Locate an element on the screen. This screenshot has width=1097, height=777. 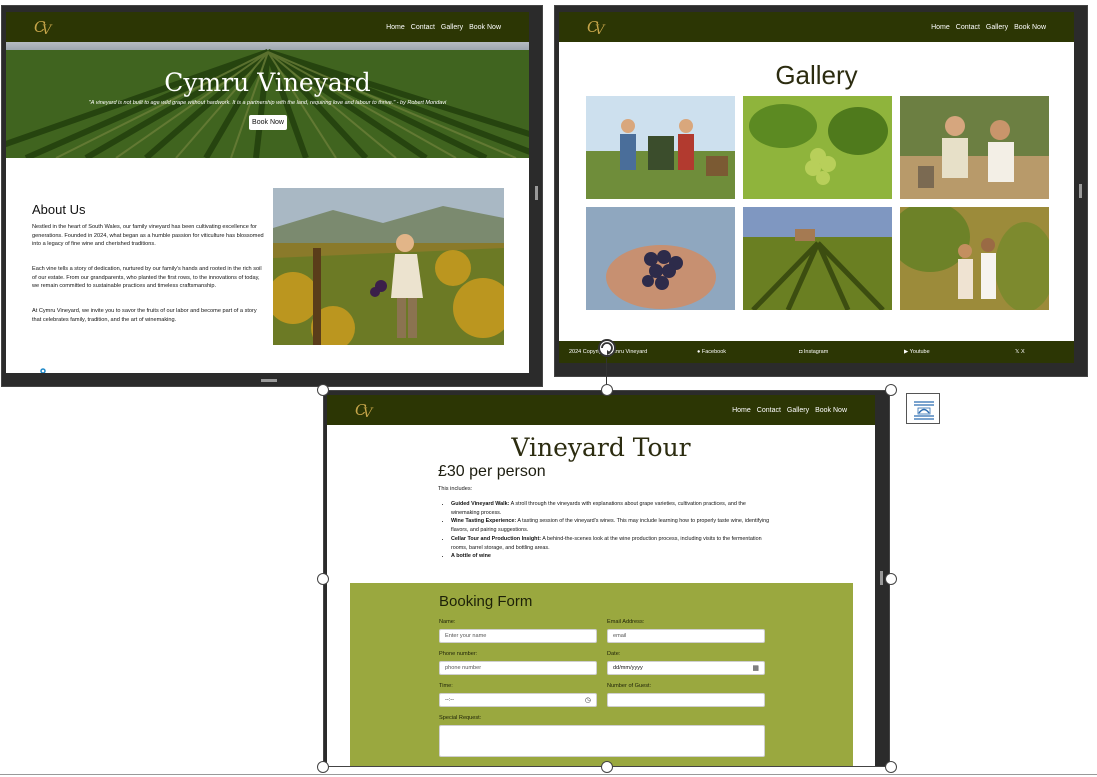
footer-instagram-link: ◘ Instagram is located at coordinates (813, 352).